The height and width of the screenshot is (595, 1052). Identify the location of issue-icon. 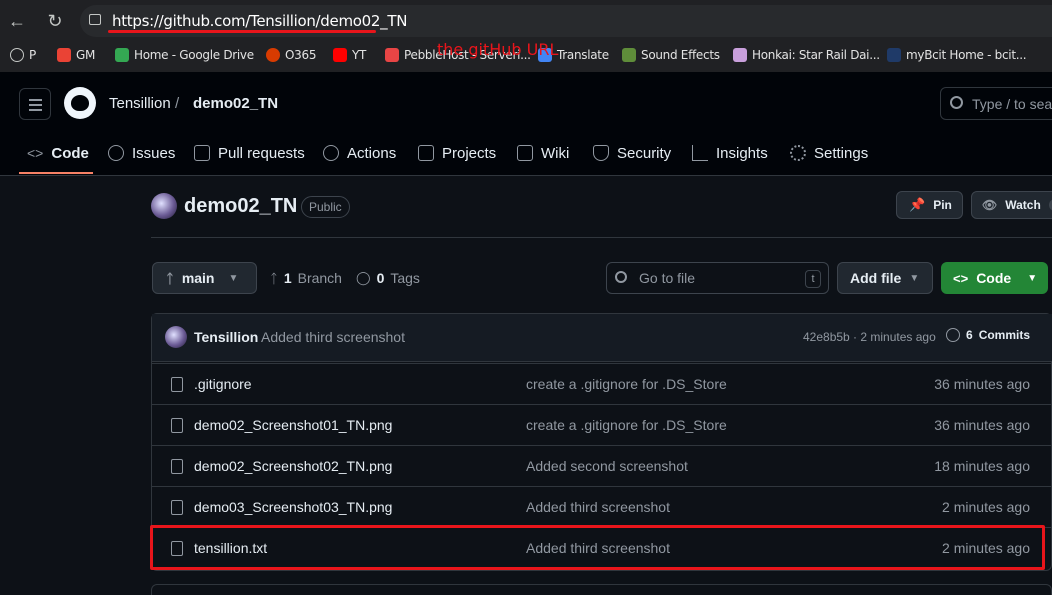
(116, 153).